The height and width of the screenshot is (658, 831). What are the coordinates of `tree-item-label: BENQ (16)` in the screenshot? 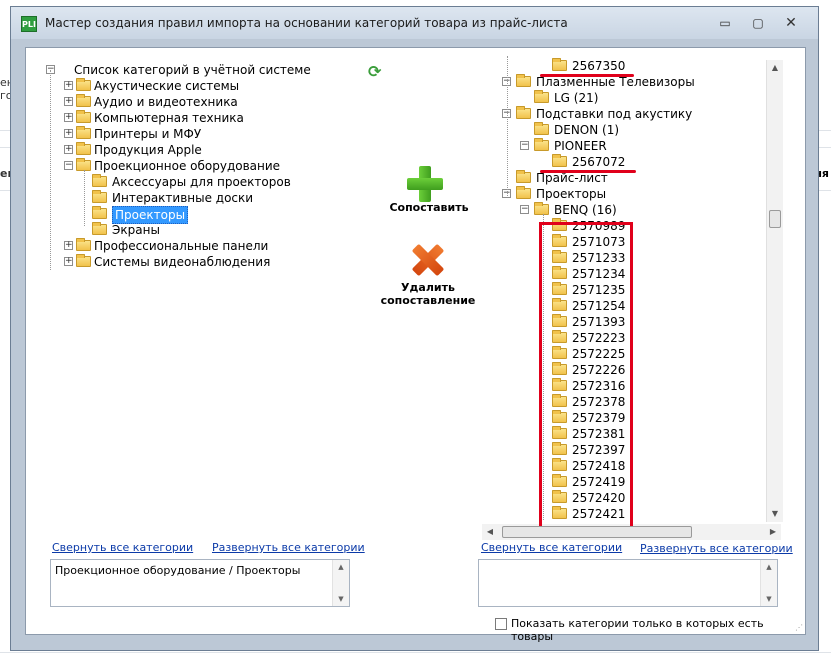 It's located at (585, 210).